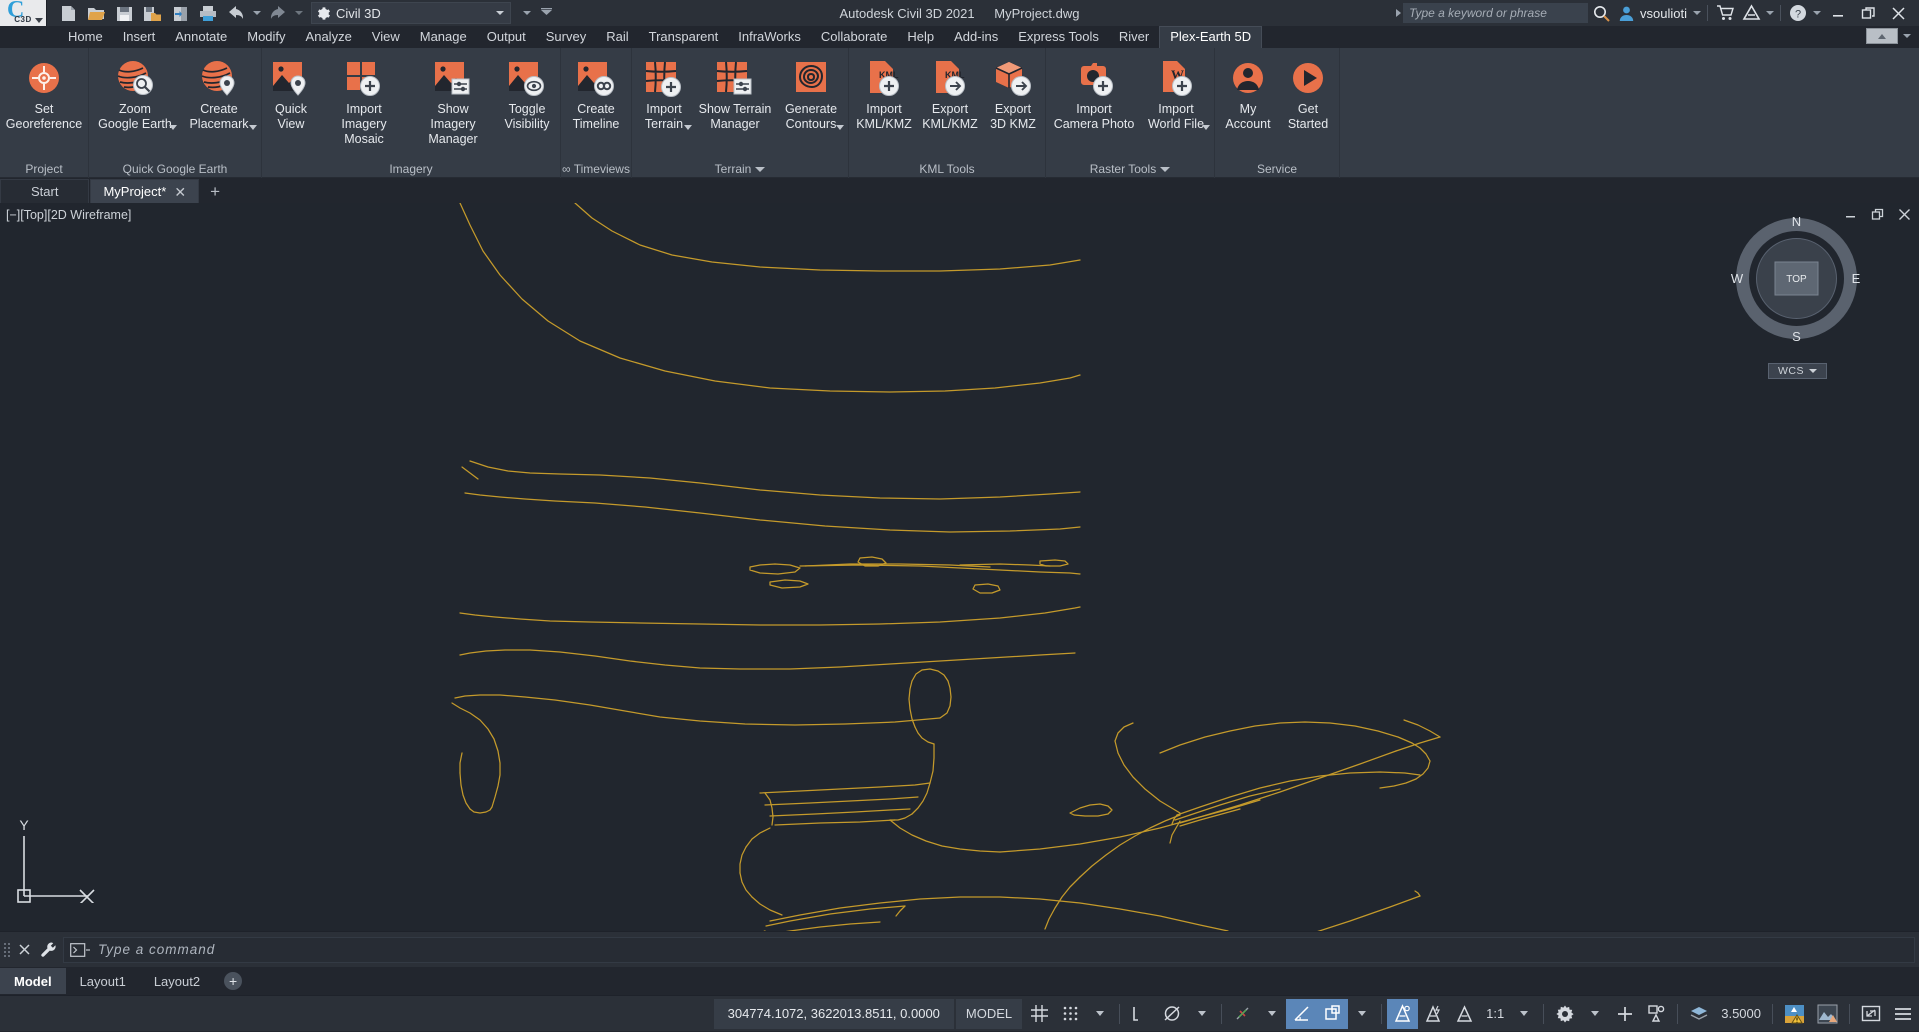  I want to click on add-file-tab-button: +, so click(215, 193).